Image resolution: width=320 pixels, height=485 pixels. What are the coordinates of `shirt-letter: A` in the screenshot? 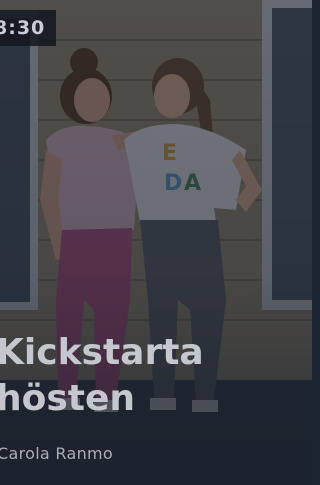 It's located at (192, 183).